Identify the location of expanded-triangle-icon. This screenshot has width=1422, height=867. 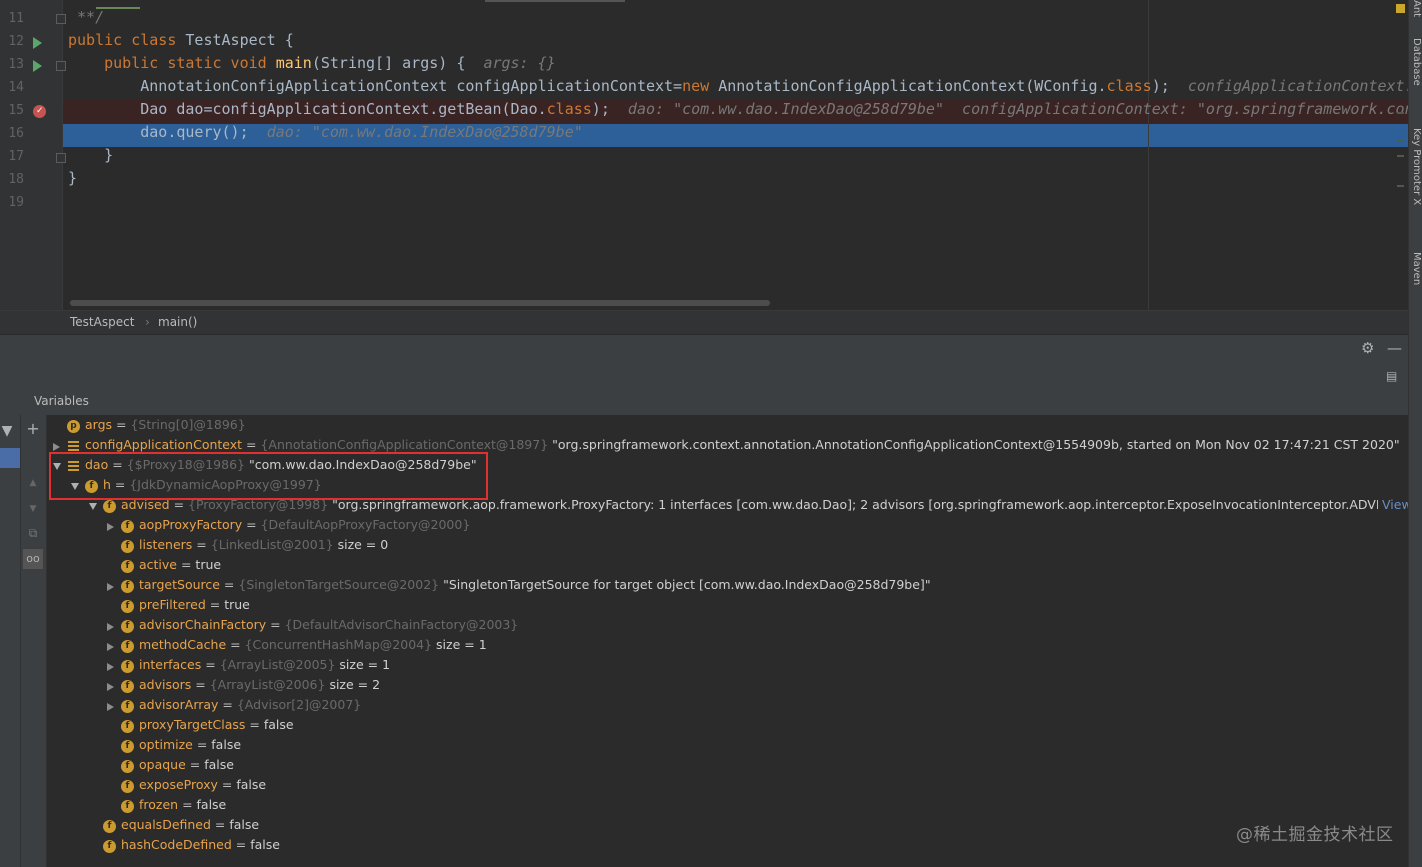
(94, 507).